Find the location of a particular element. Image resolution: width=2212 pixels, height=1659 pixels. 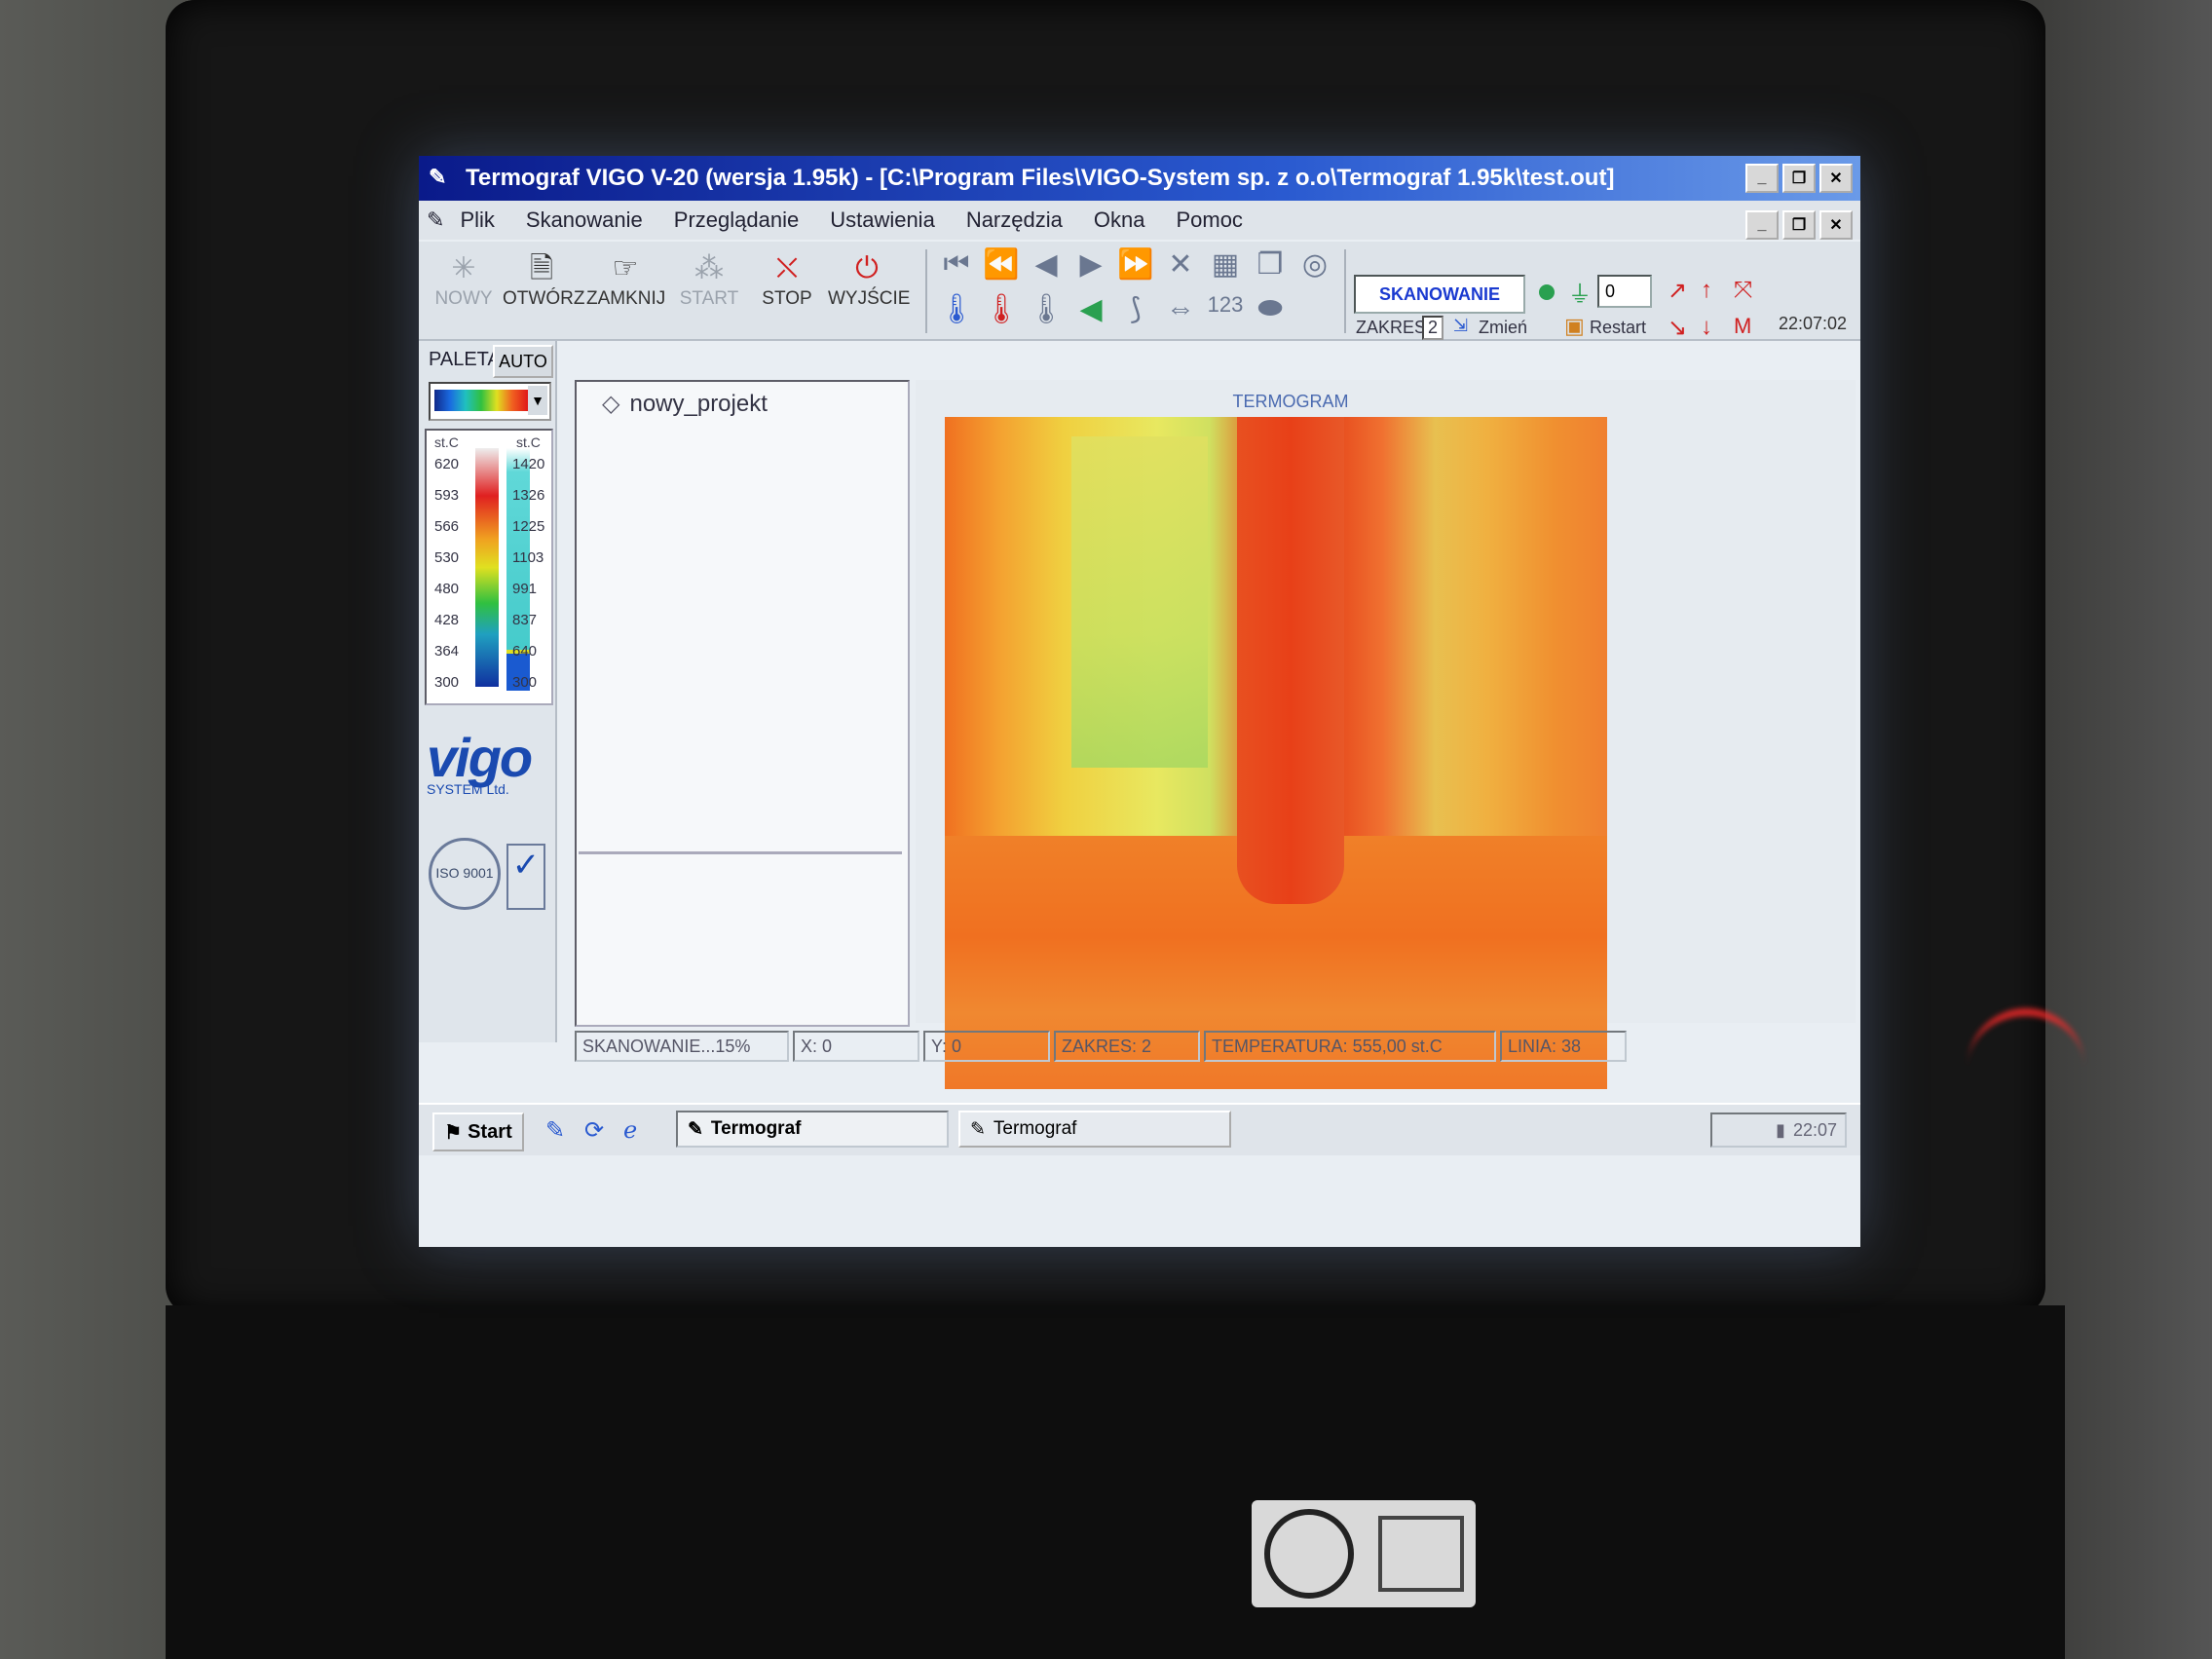

status-x: X: 0 is located at coordinates (856, 1046).